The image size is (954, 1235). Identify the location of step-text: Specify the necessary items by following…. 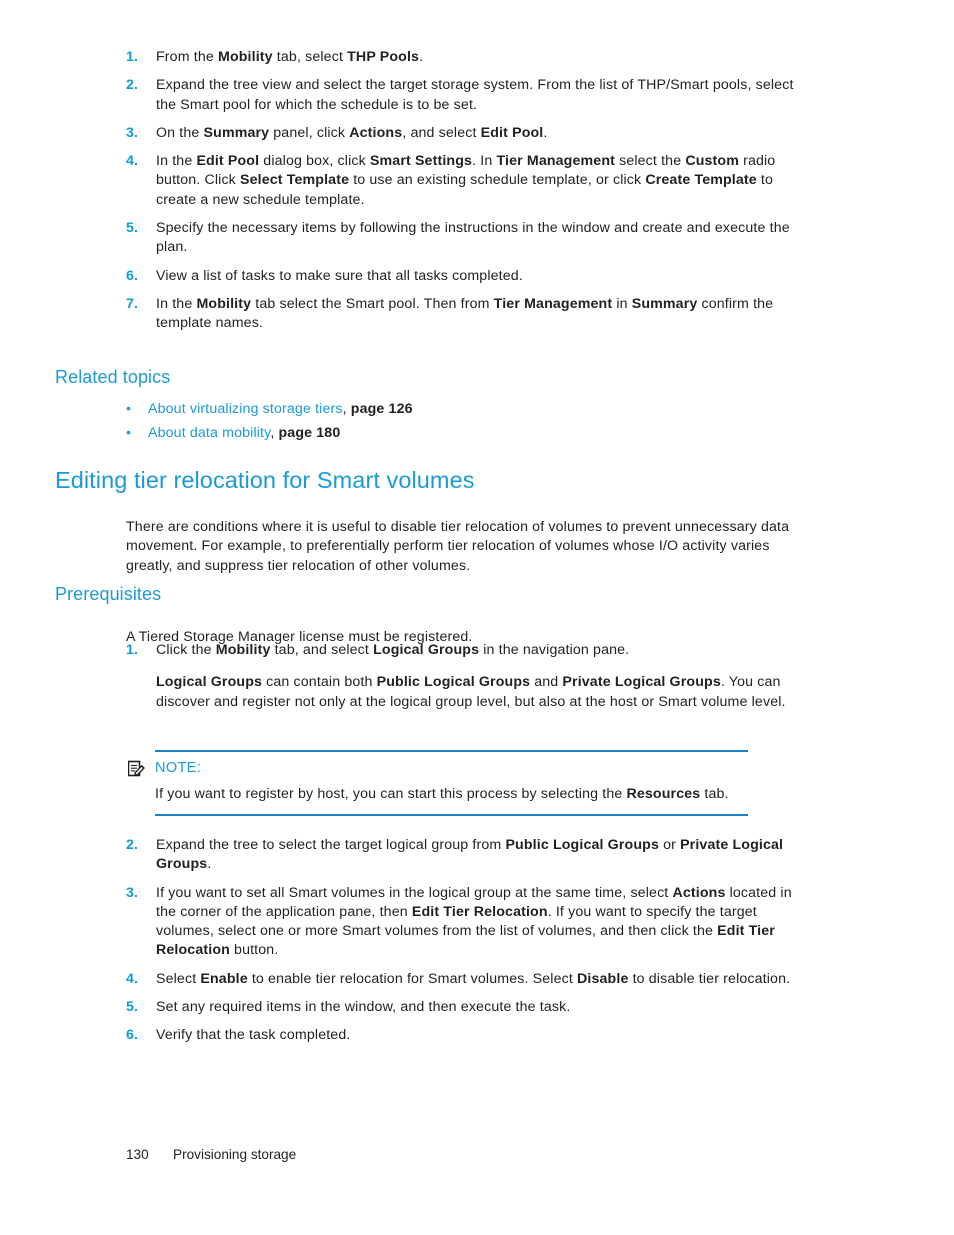
(477, 238).